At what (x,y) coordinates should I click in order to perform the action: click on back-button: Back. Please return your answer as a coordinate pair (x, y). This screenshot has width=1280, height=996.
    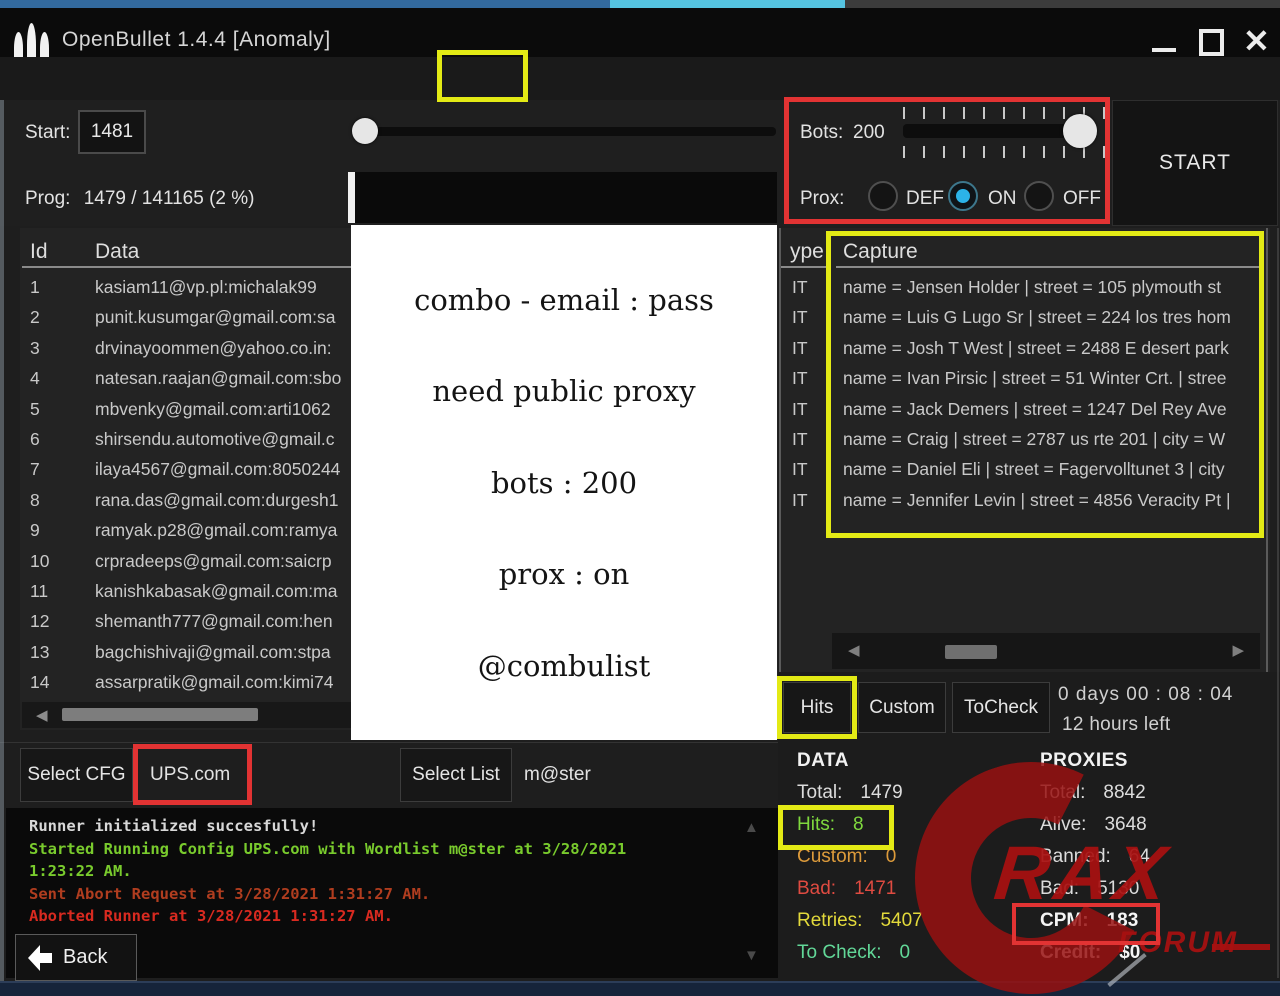
    Looking at the image, I should click on (76, 957).